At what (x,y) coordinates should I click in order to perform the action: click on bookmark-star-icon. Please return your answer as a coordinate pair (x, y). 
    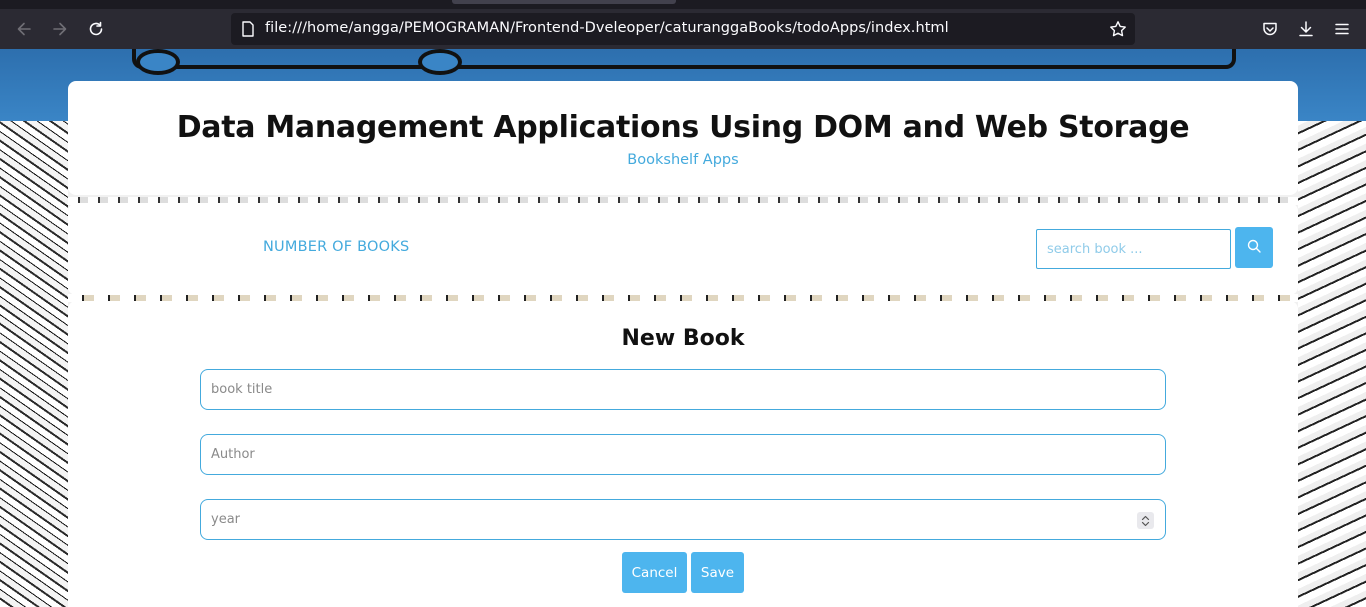
    Looking at the image, I should click on (1118, 31).